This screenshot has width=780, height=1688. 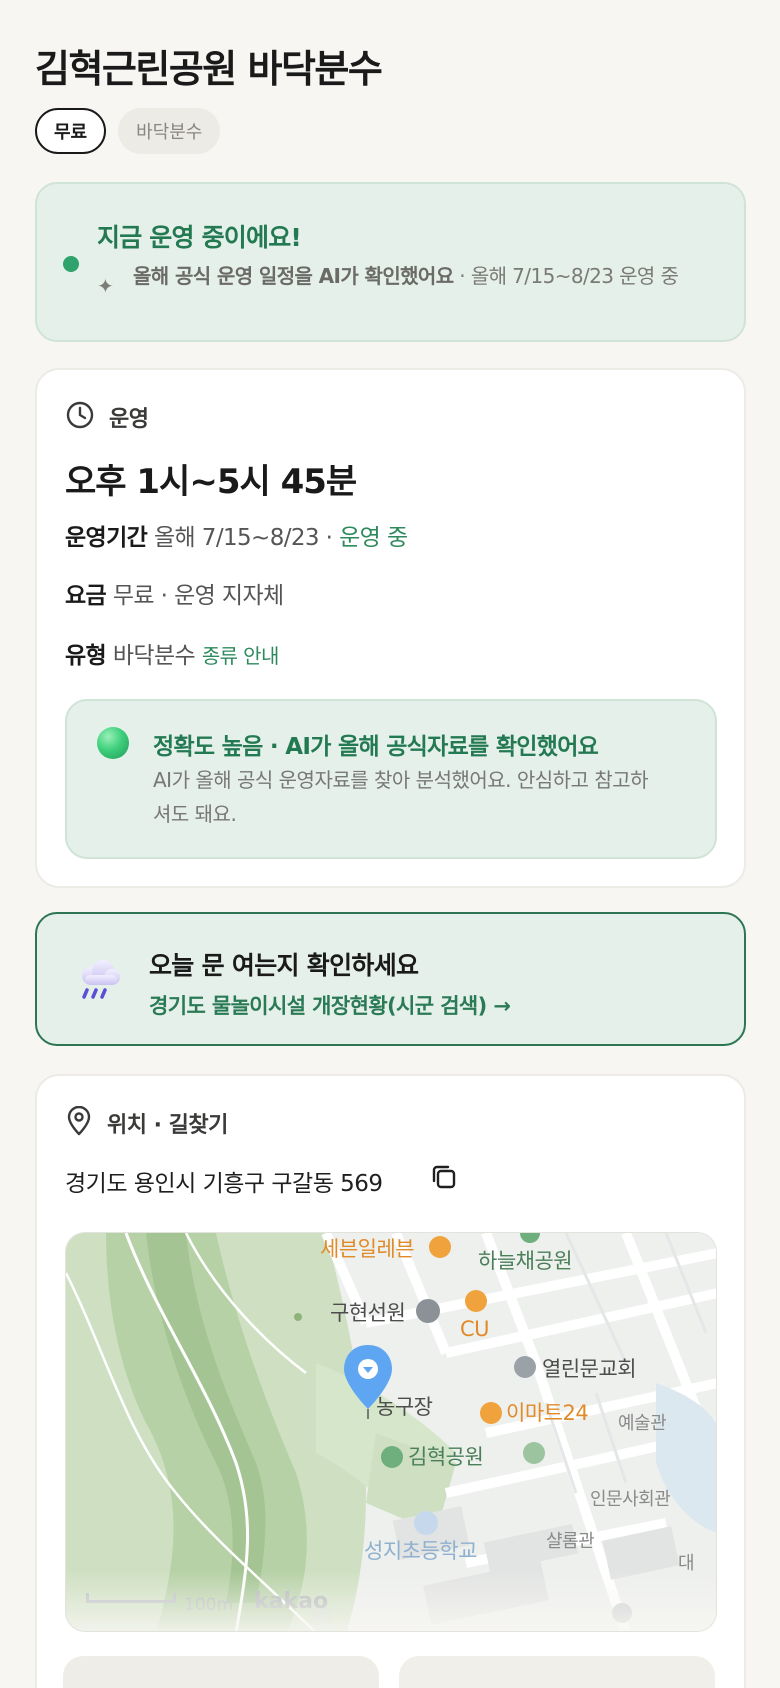 I want to click on location-header: 위치 · 길찾기, so click(x=146, y=1122).